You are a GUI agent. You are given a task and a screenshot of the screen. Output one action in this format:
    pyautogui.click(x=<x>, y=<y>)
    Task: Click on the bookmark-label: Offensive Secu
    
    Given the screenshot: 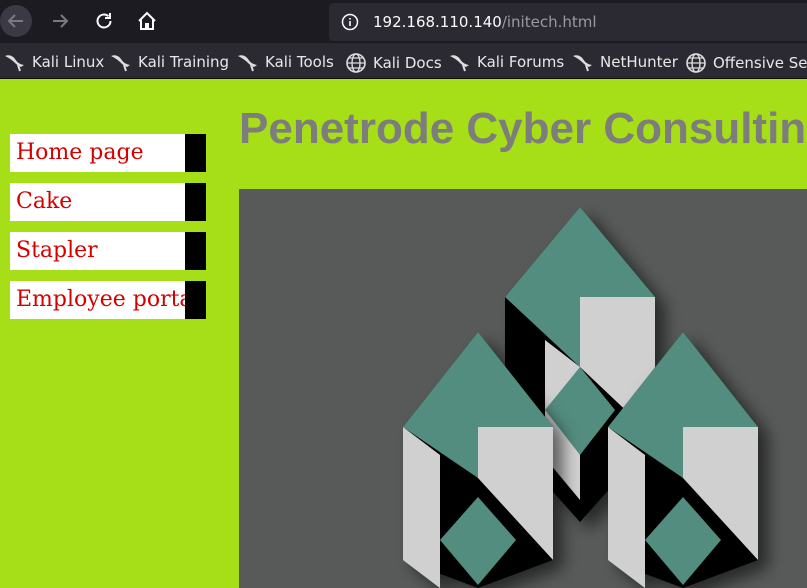 What is the action you would take?
    pyautogui.click(x=760, y=63)
    